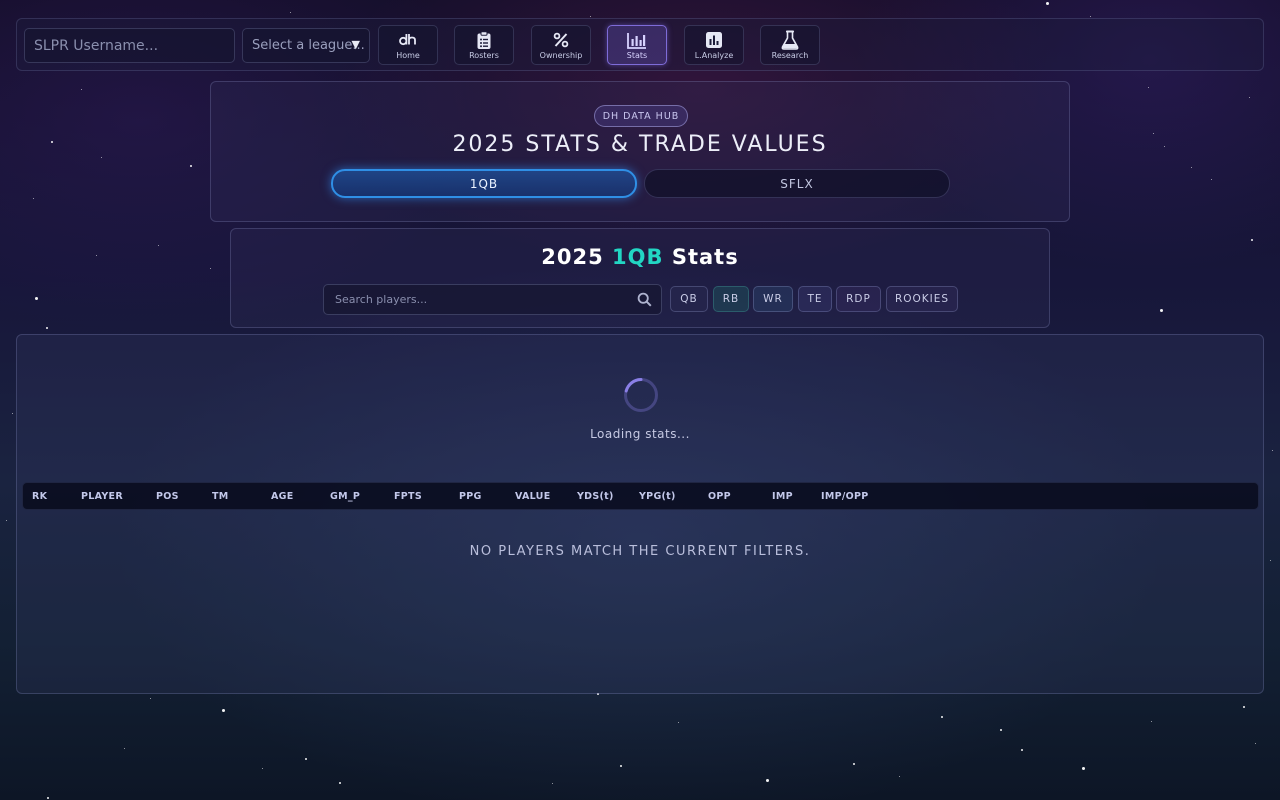  What do you see at coordinates (595, 496) in the screenshot?
I see `column-header-yds: YDS(t)` at bounding box center [595, 496].